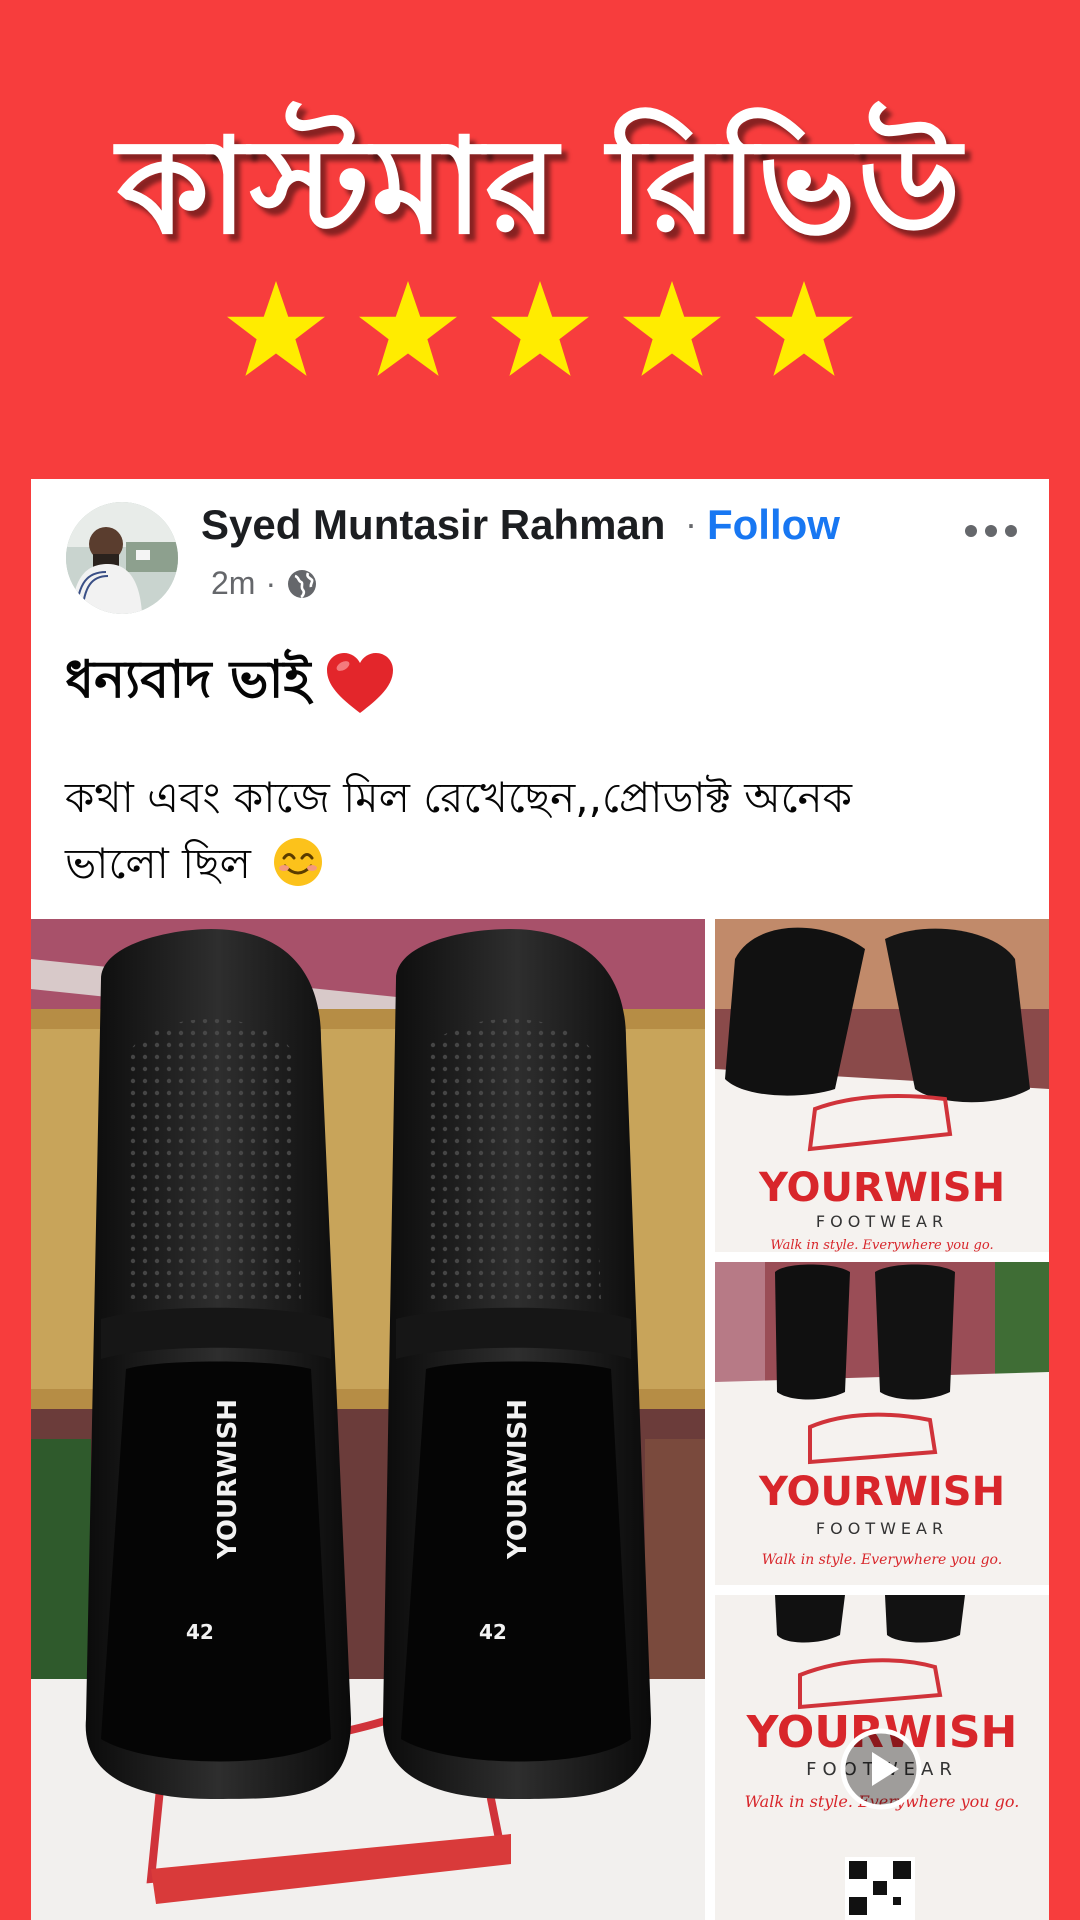 This screenshot has height=1920, width=1080. What do you see at coordinates (298, 862) in the screenshot?
I see `smiling-face-icon` at bounding box center [298, 862].